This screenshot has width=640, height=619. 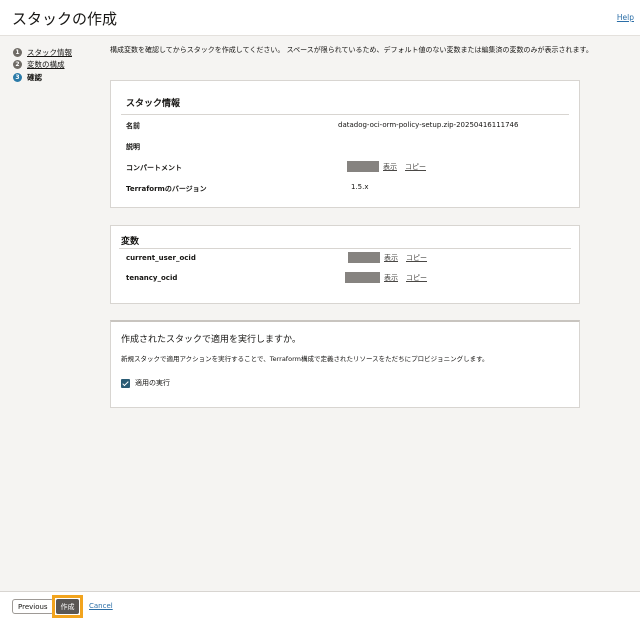 I want to click on step-review: 3 確認, so click(x=42, y=77).